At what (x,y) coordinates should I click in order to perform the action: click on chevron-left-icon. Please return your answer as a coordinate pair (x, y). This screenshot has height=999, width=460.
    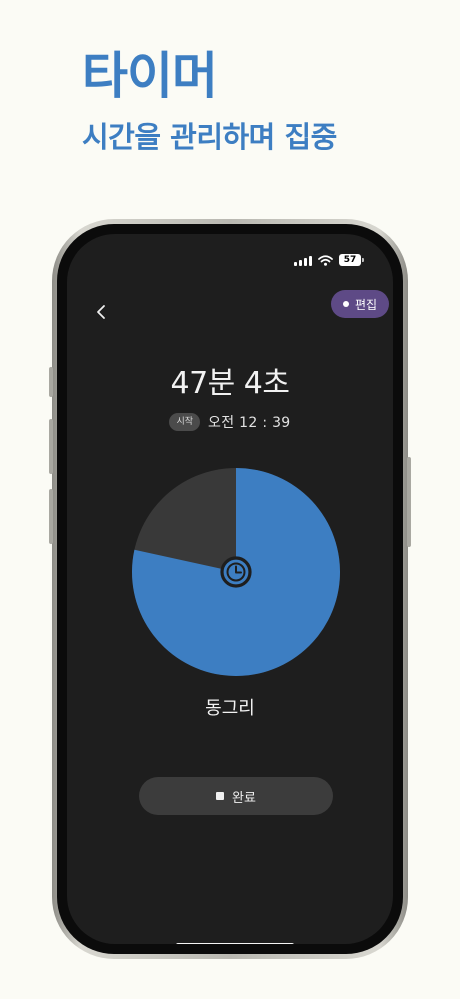
    Looking at the image, I should click on (101, 312).